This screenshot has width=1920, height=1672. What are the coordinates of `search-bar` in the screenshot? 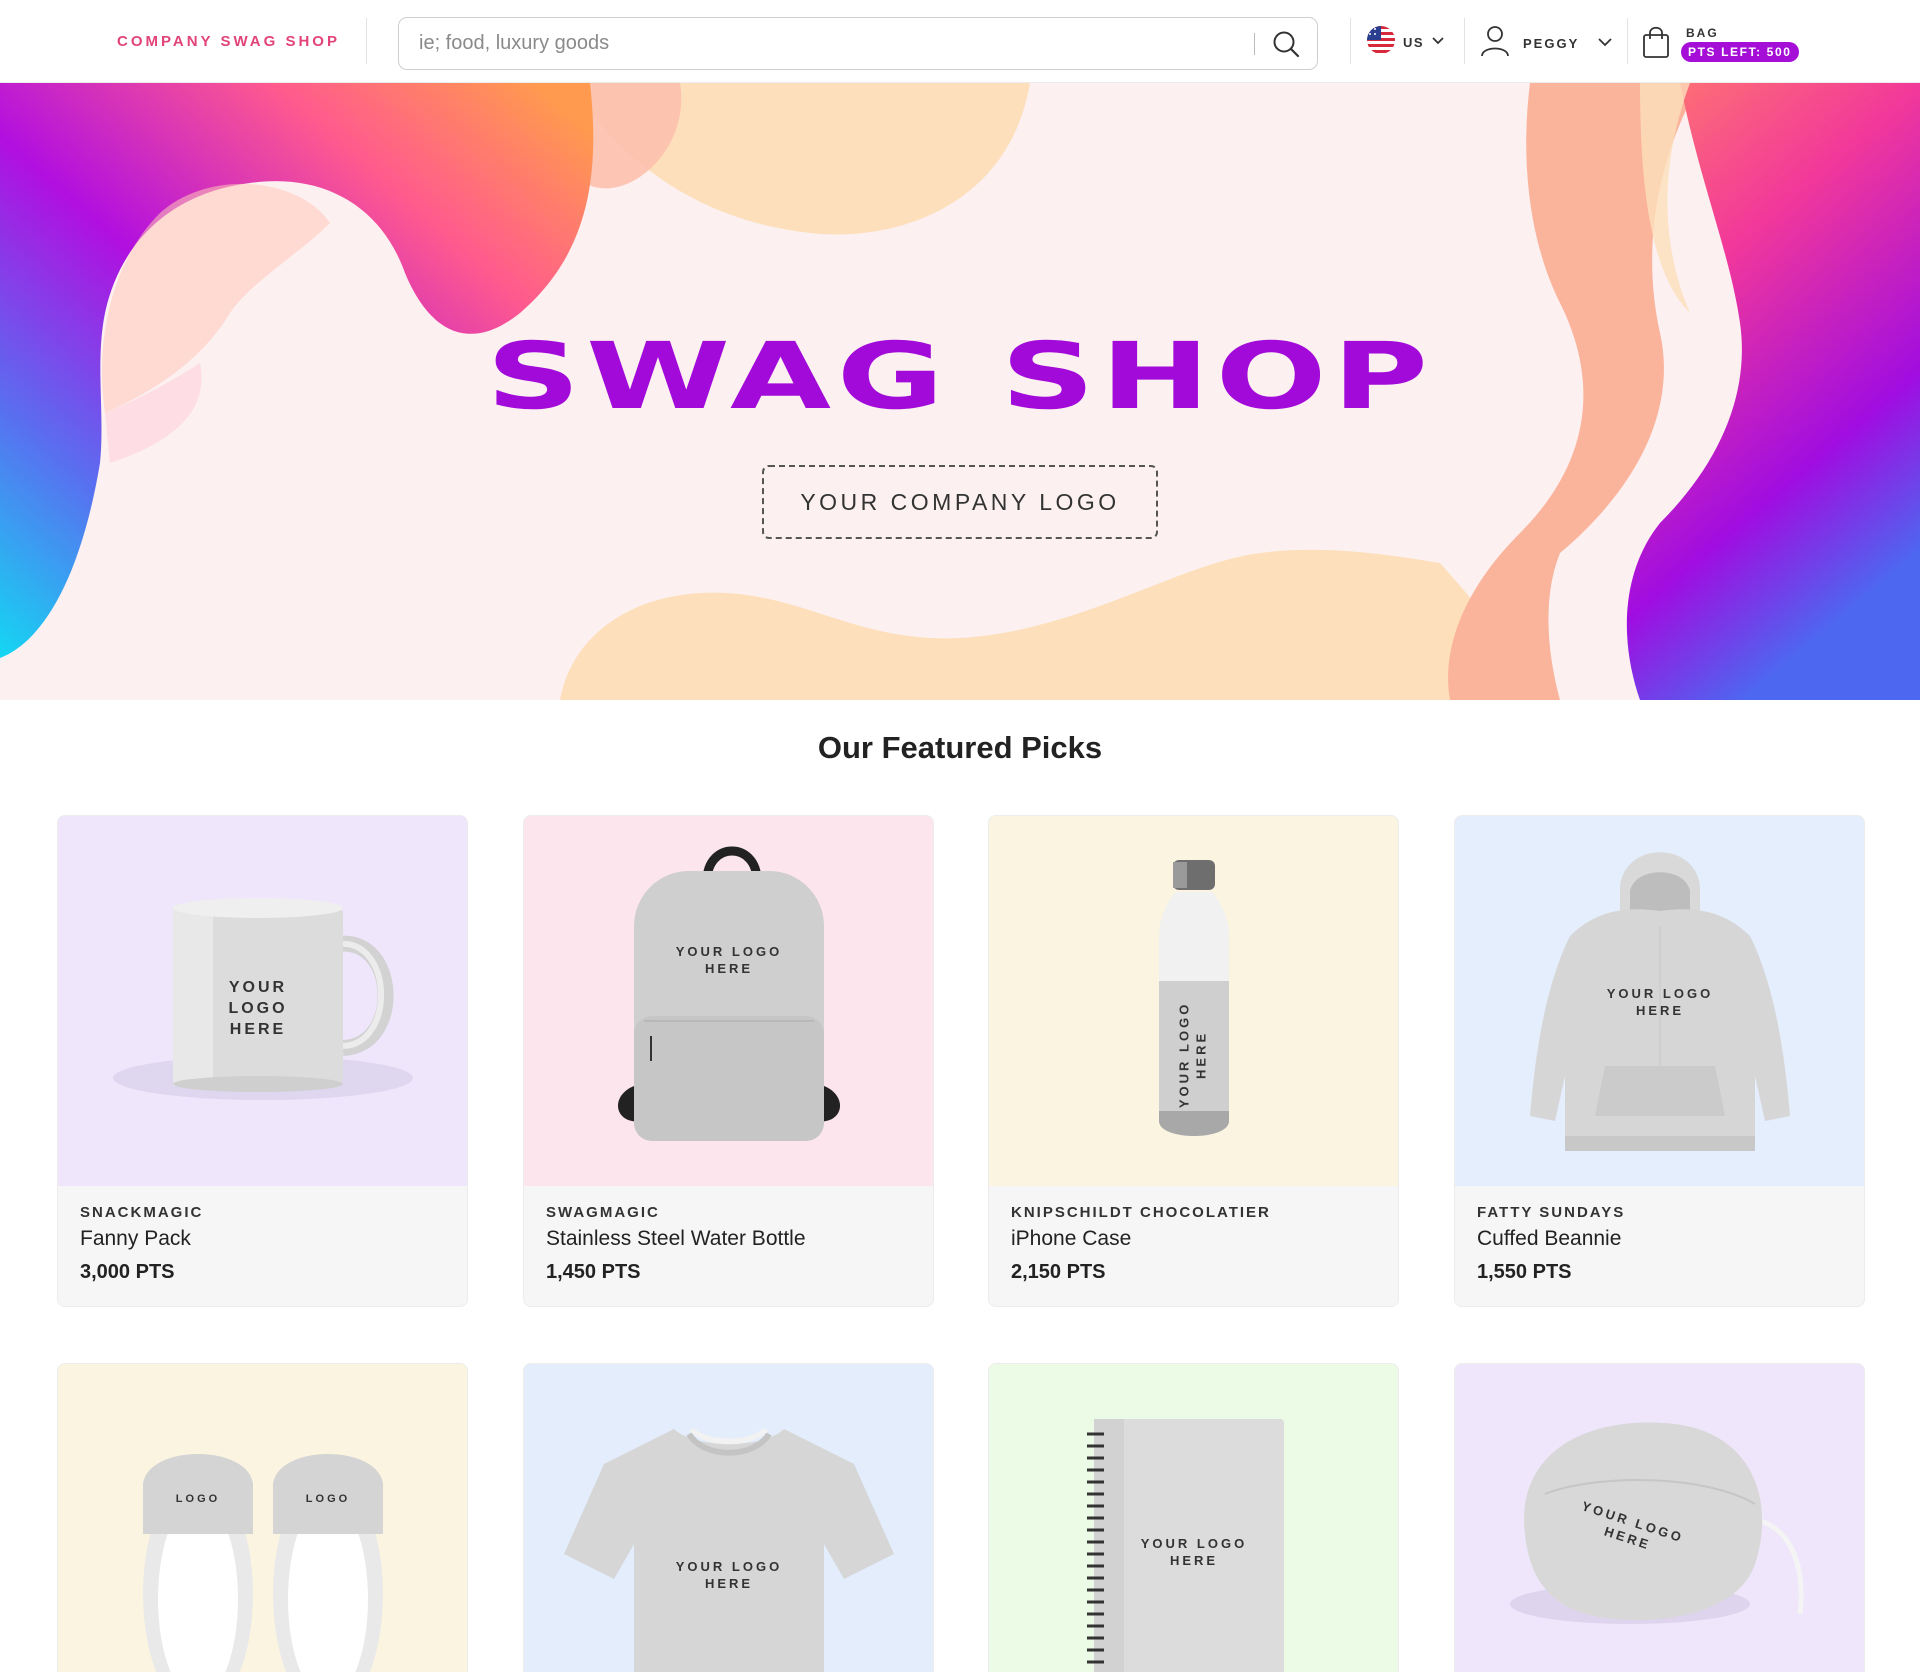 It's located at (858, 43).